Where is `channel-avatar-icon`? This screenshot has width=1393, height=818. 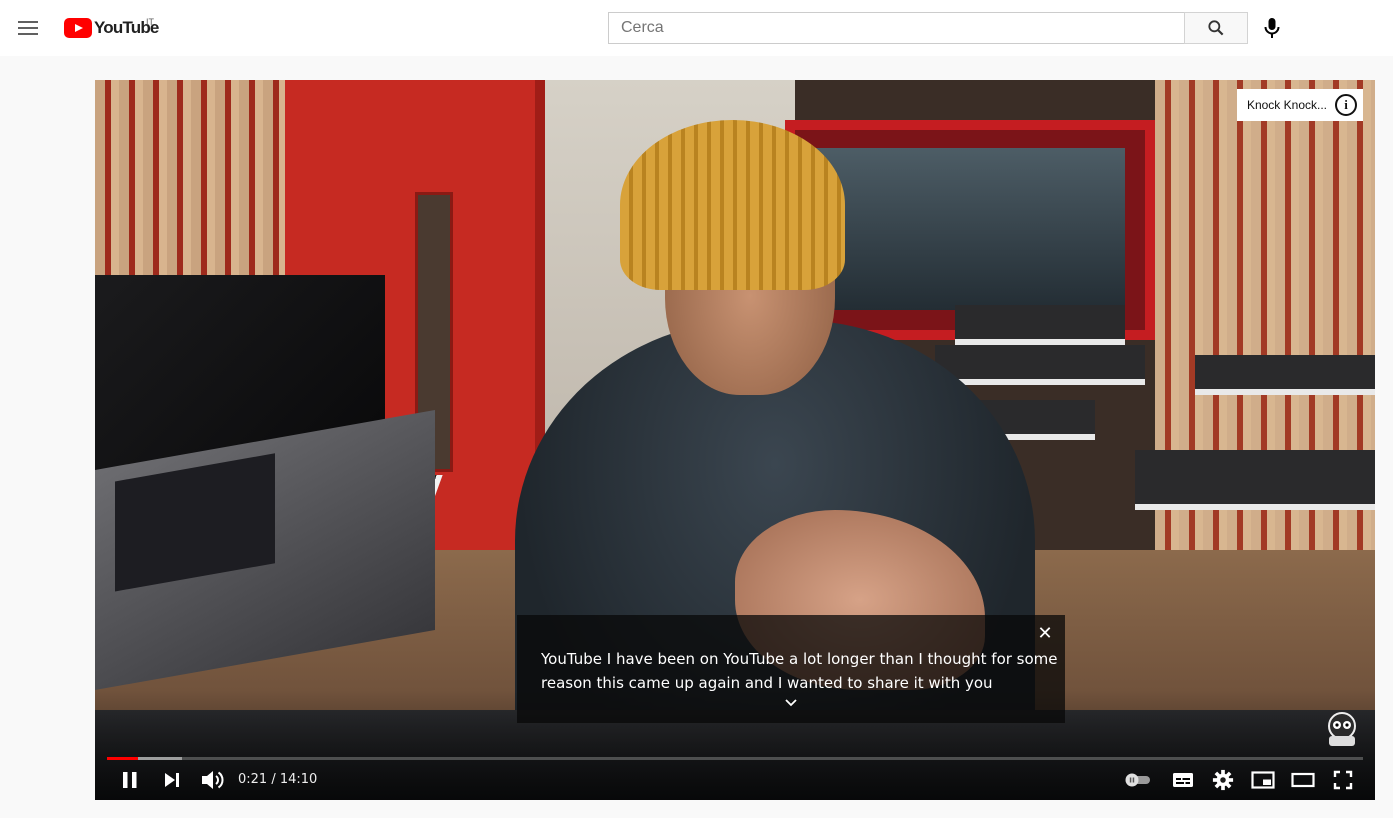
channel-avatar-icon is located at coordinates (1342, 729).